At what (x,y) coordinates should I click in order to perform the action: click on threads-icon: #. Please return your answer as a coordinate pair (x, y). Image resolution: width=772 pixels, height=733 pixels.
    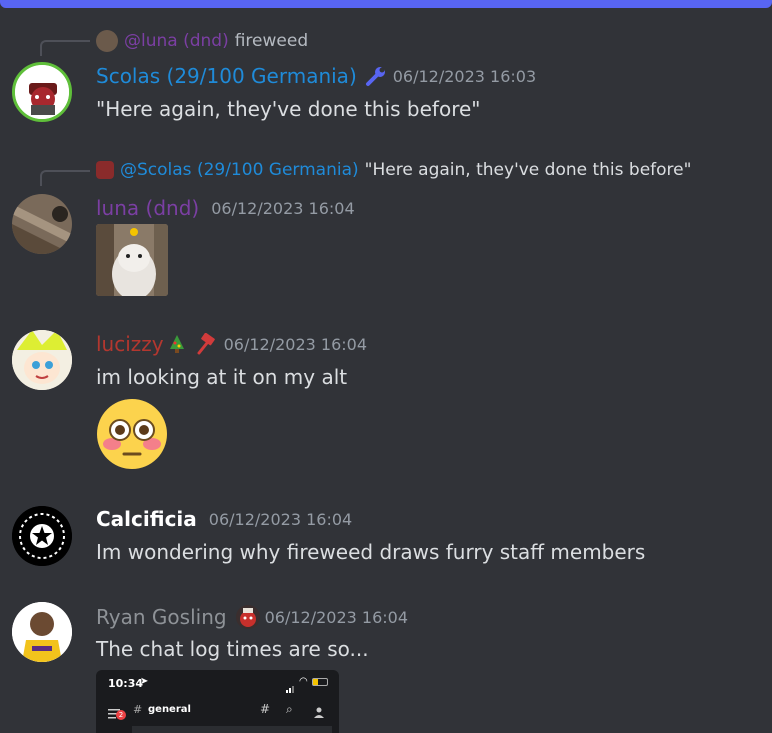
    Looking at the image, I should click on (265, 709).